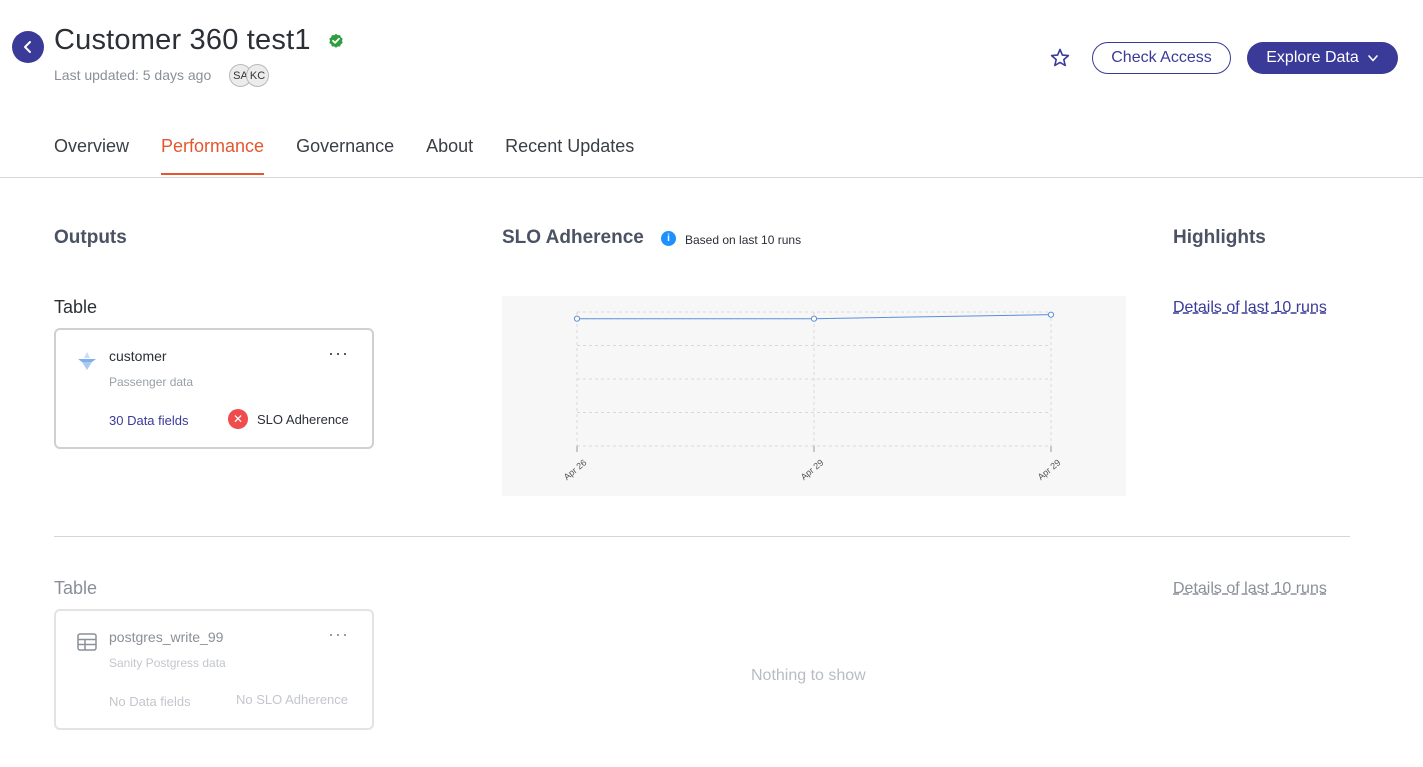  Describe the element at coordinates (336, 40) in the screenshot. I see `verified-check-icon` at that location.